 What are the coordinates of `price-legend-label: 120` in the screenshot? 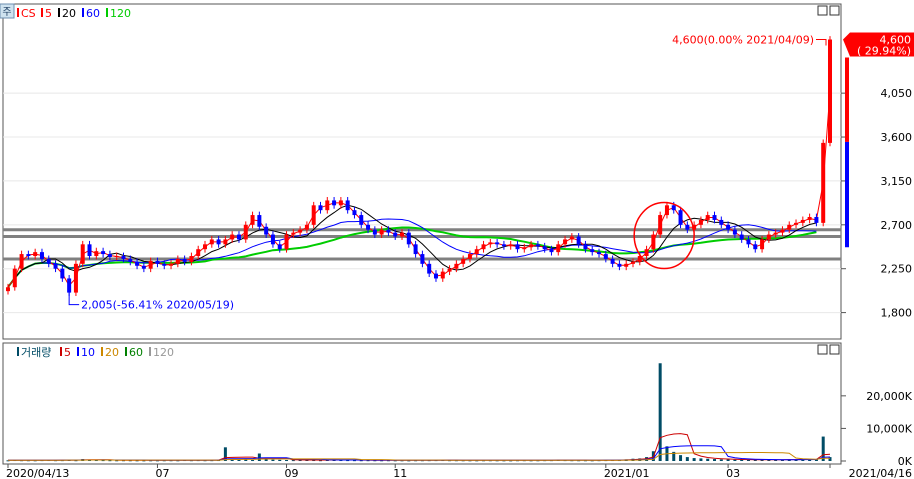 It's located at (120, 13).